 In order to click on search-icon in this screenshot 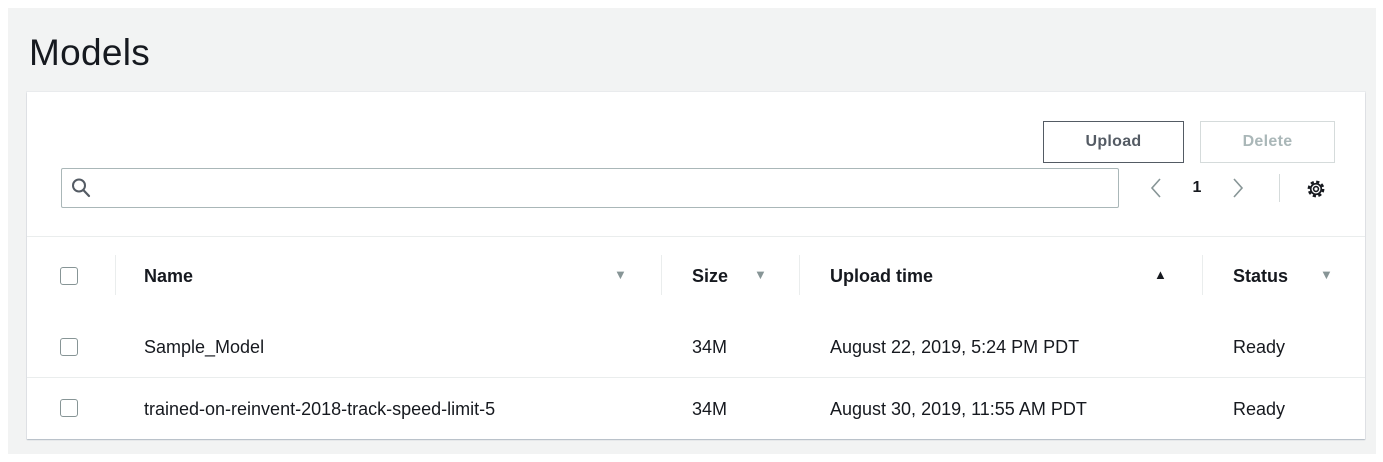, I will do `click(81, 188)`.